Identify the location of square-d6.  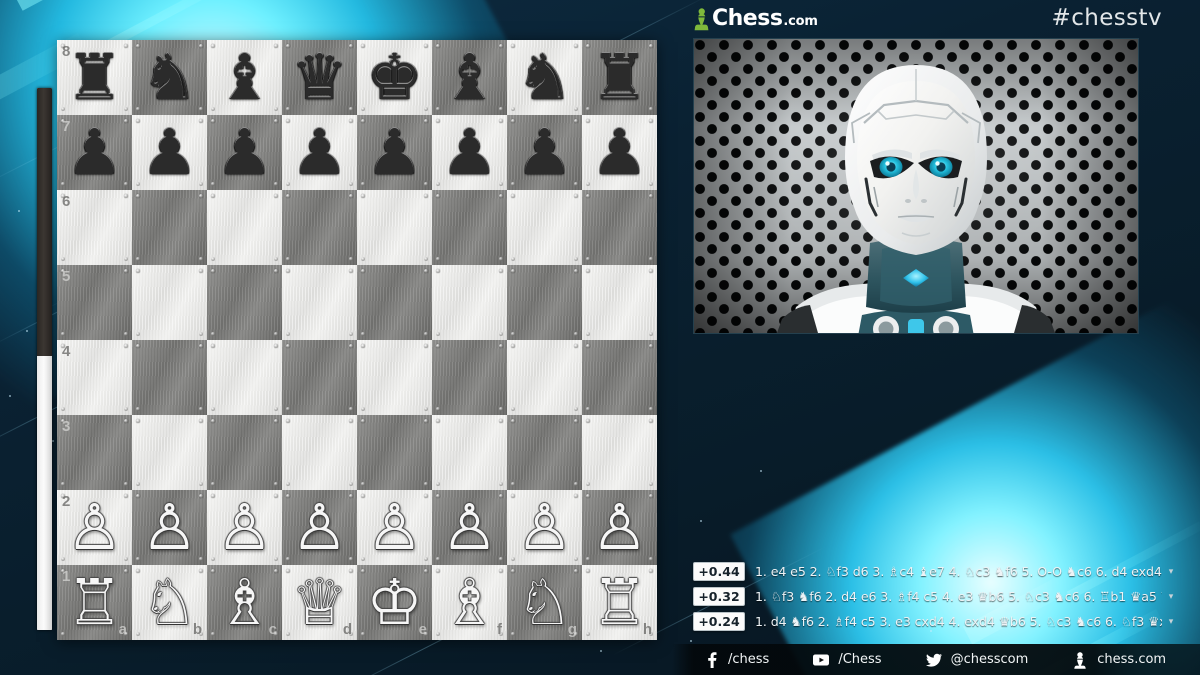
(319, 227).